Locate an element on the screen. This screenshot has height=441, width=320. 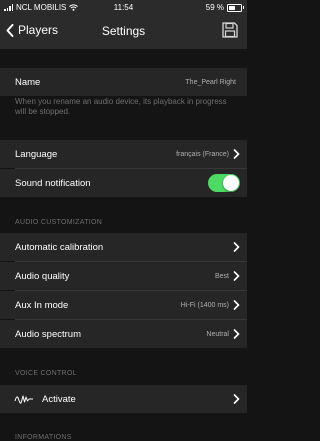
audio-spectrum-value: Neutral is located at coordinates (217, 334).